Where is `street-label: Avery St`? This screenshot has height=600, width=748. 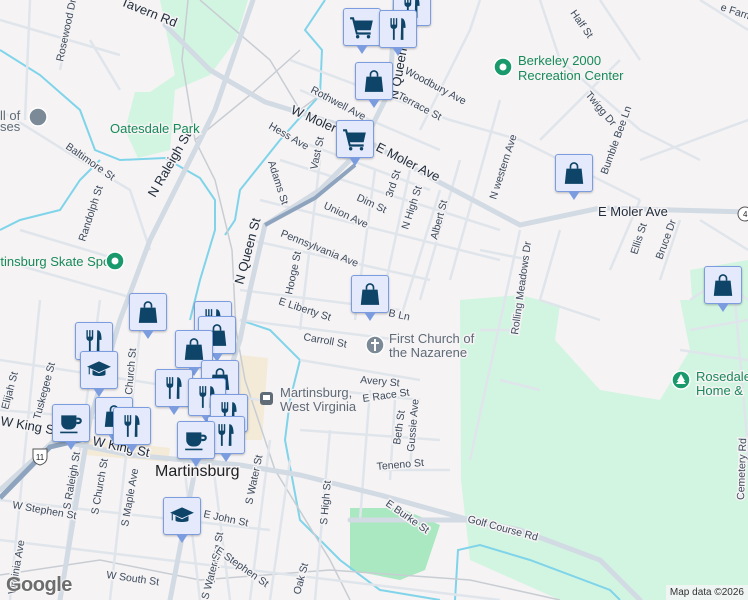
street-label: Avery St is located at coordinates (380, 381).